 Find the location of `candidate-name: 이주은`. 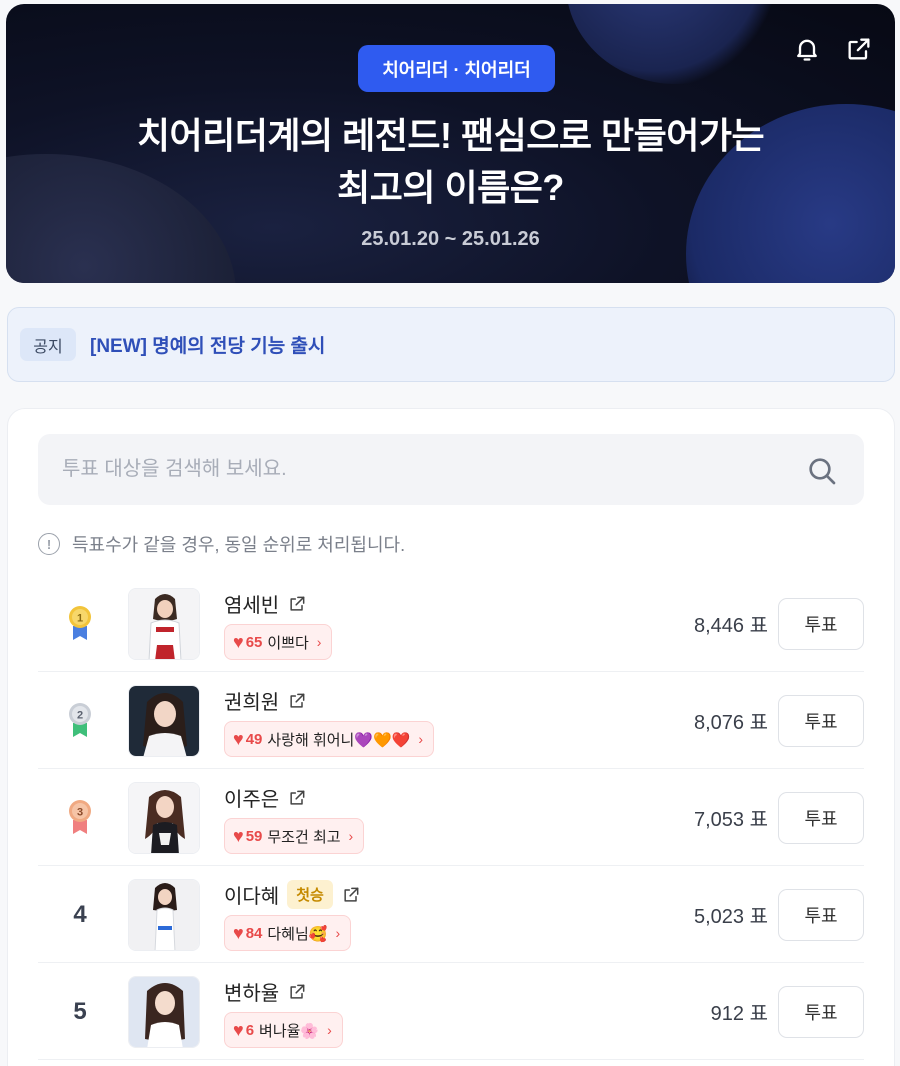

candidate-name: 이주은 is located at coordinates (251, 797).